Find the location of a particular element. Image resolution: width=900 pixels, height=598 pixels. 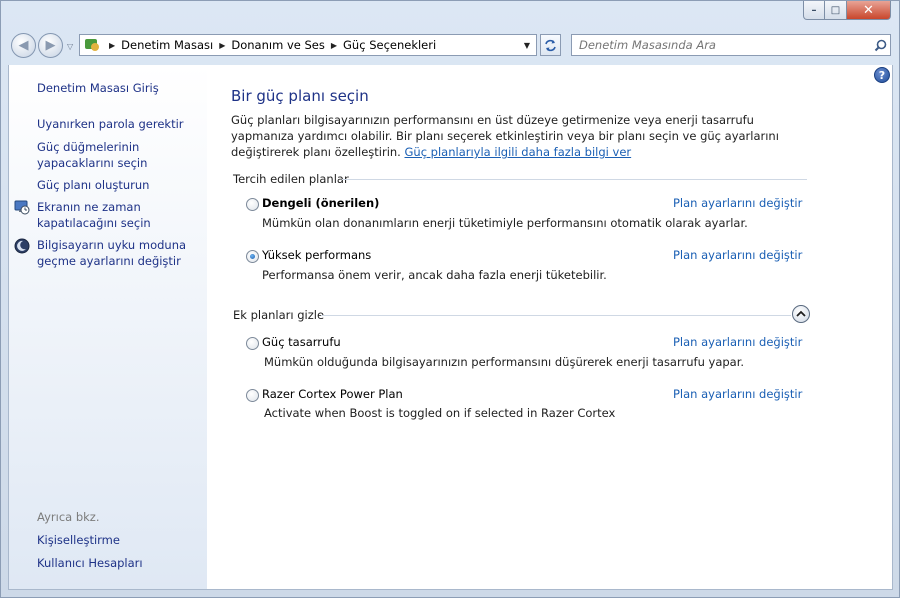

back-button: ◀ is located at coordinates (23, 45).